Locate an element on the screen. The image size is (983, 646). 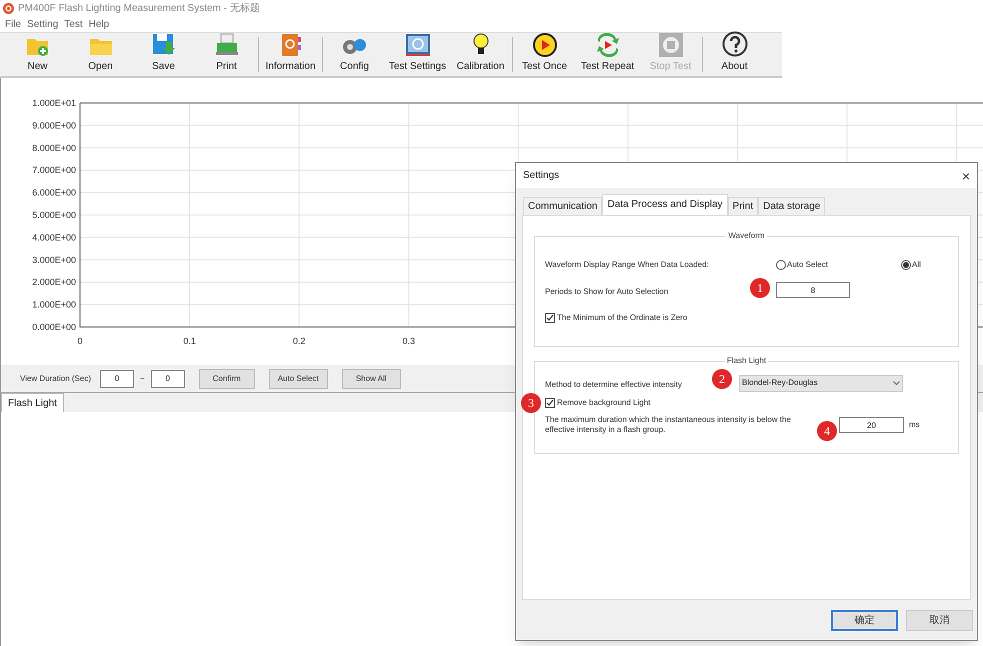
y-tick-label: 5.000E+00 is located at coordinates (54, 215).